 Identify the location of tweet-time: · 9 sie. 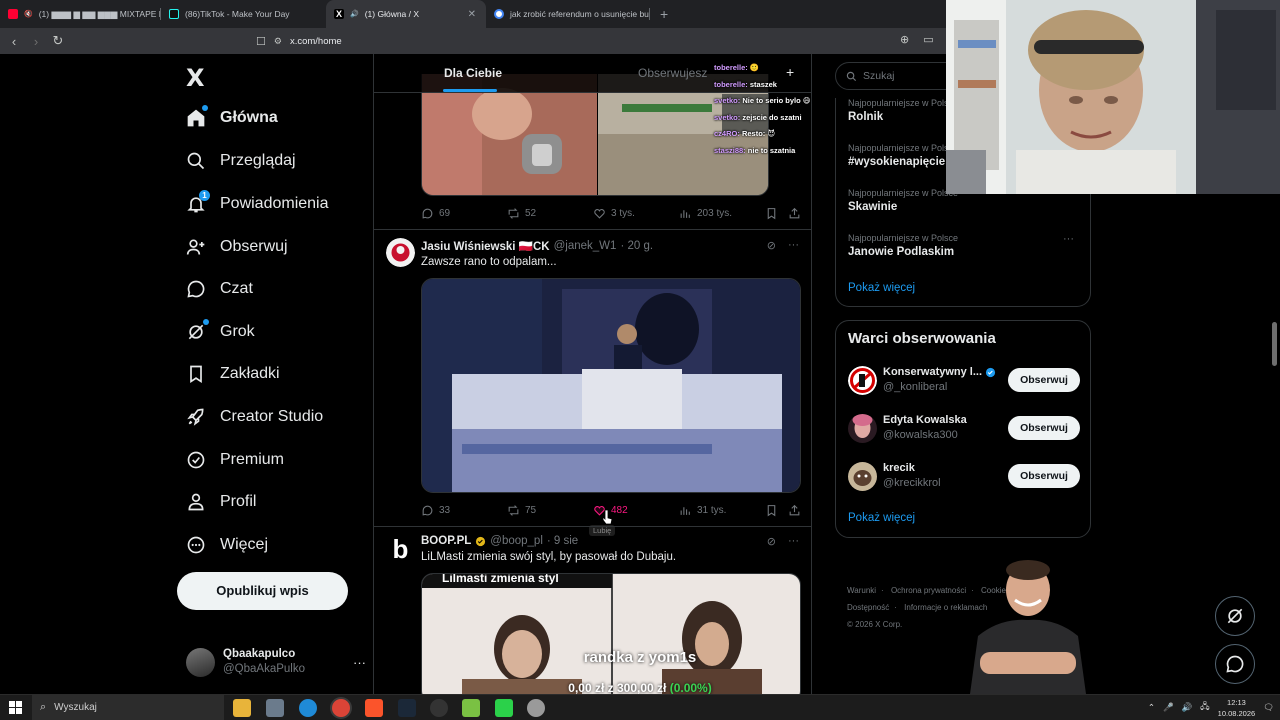
(562, 541).